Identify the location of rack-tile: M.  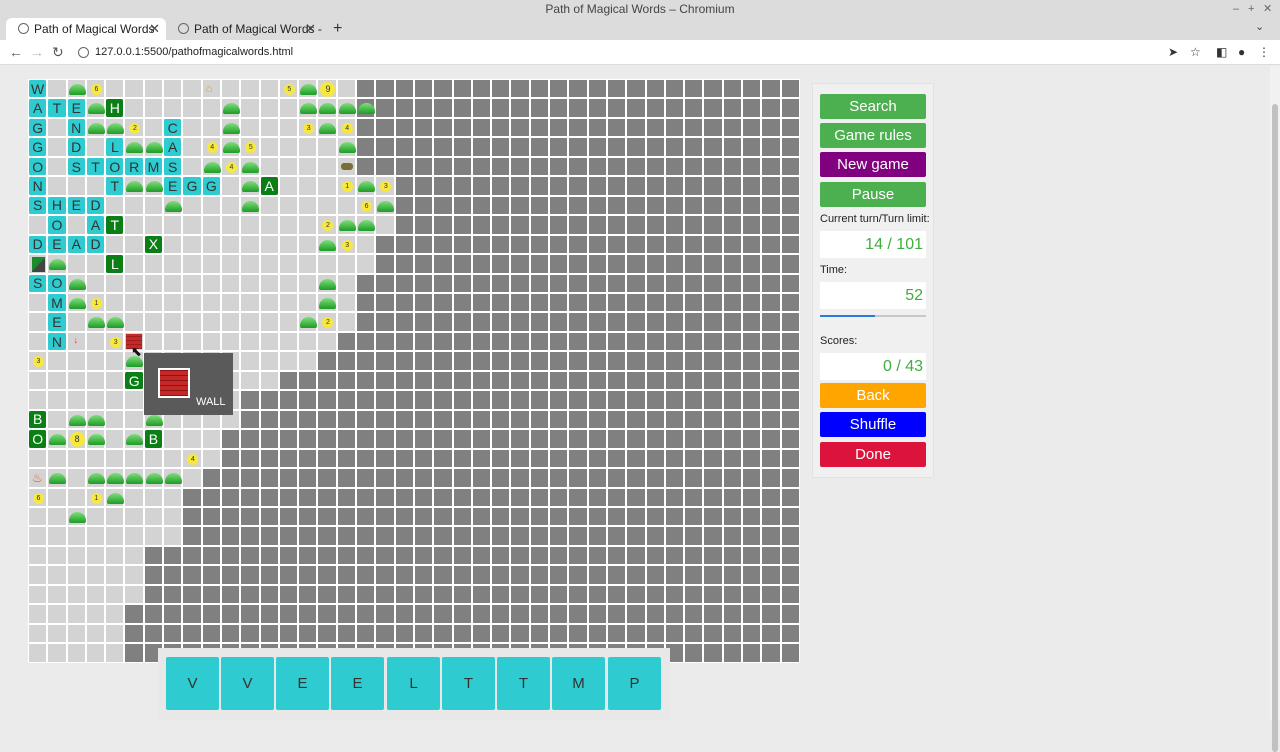
(578, 683).